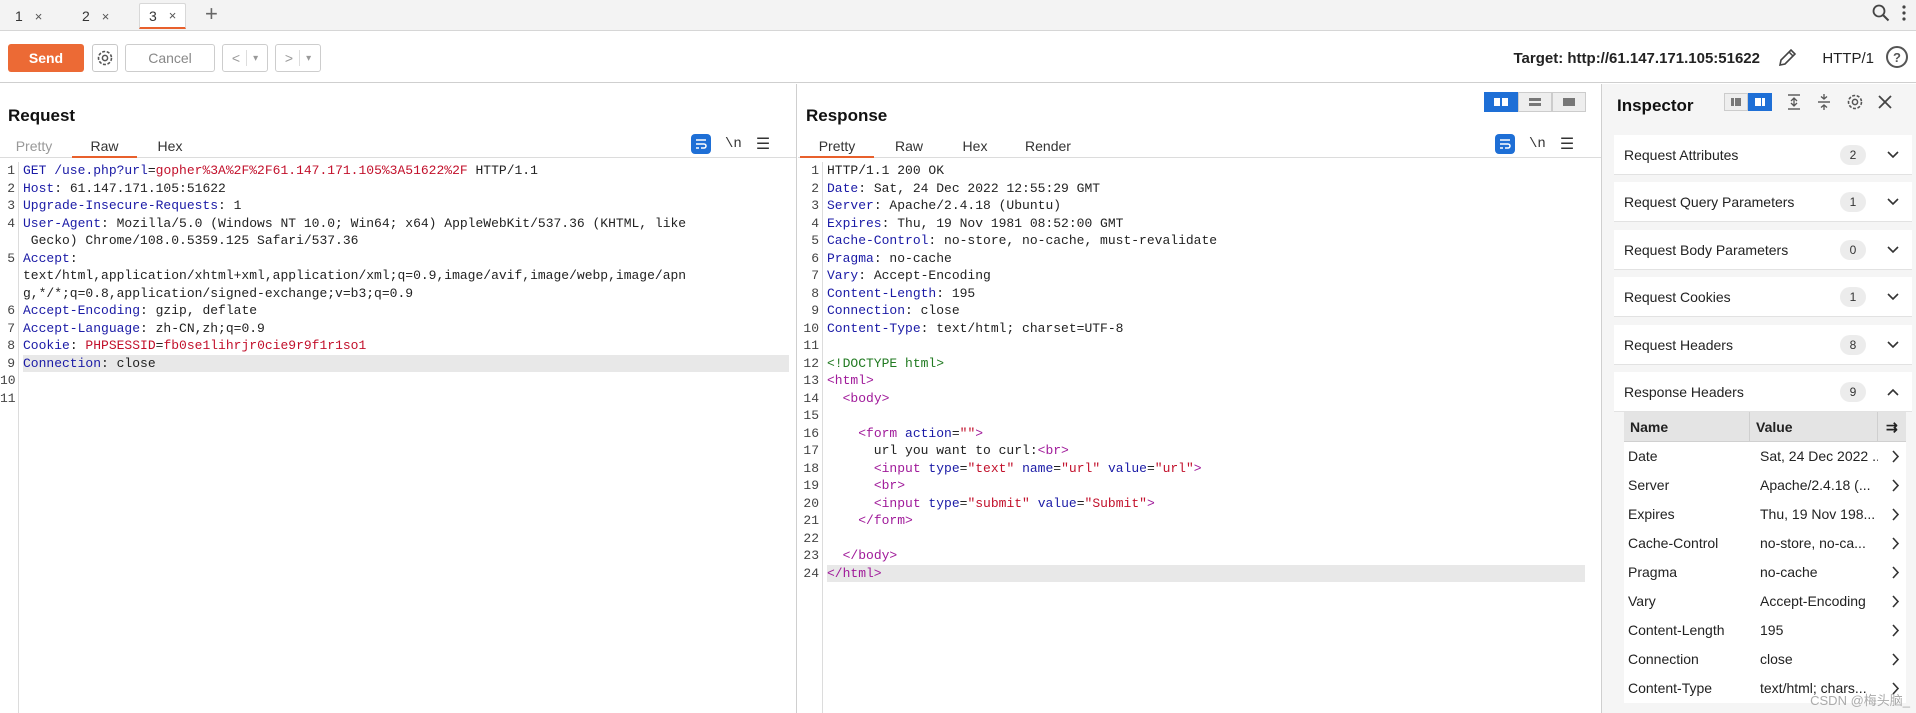 The image size is (1916, 713). I want to click on table-row: Vary Accept-Encoding, so click(1765, 601).